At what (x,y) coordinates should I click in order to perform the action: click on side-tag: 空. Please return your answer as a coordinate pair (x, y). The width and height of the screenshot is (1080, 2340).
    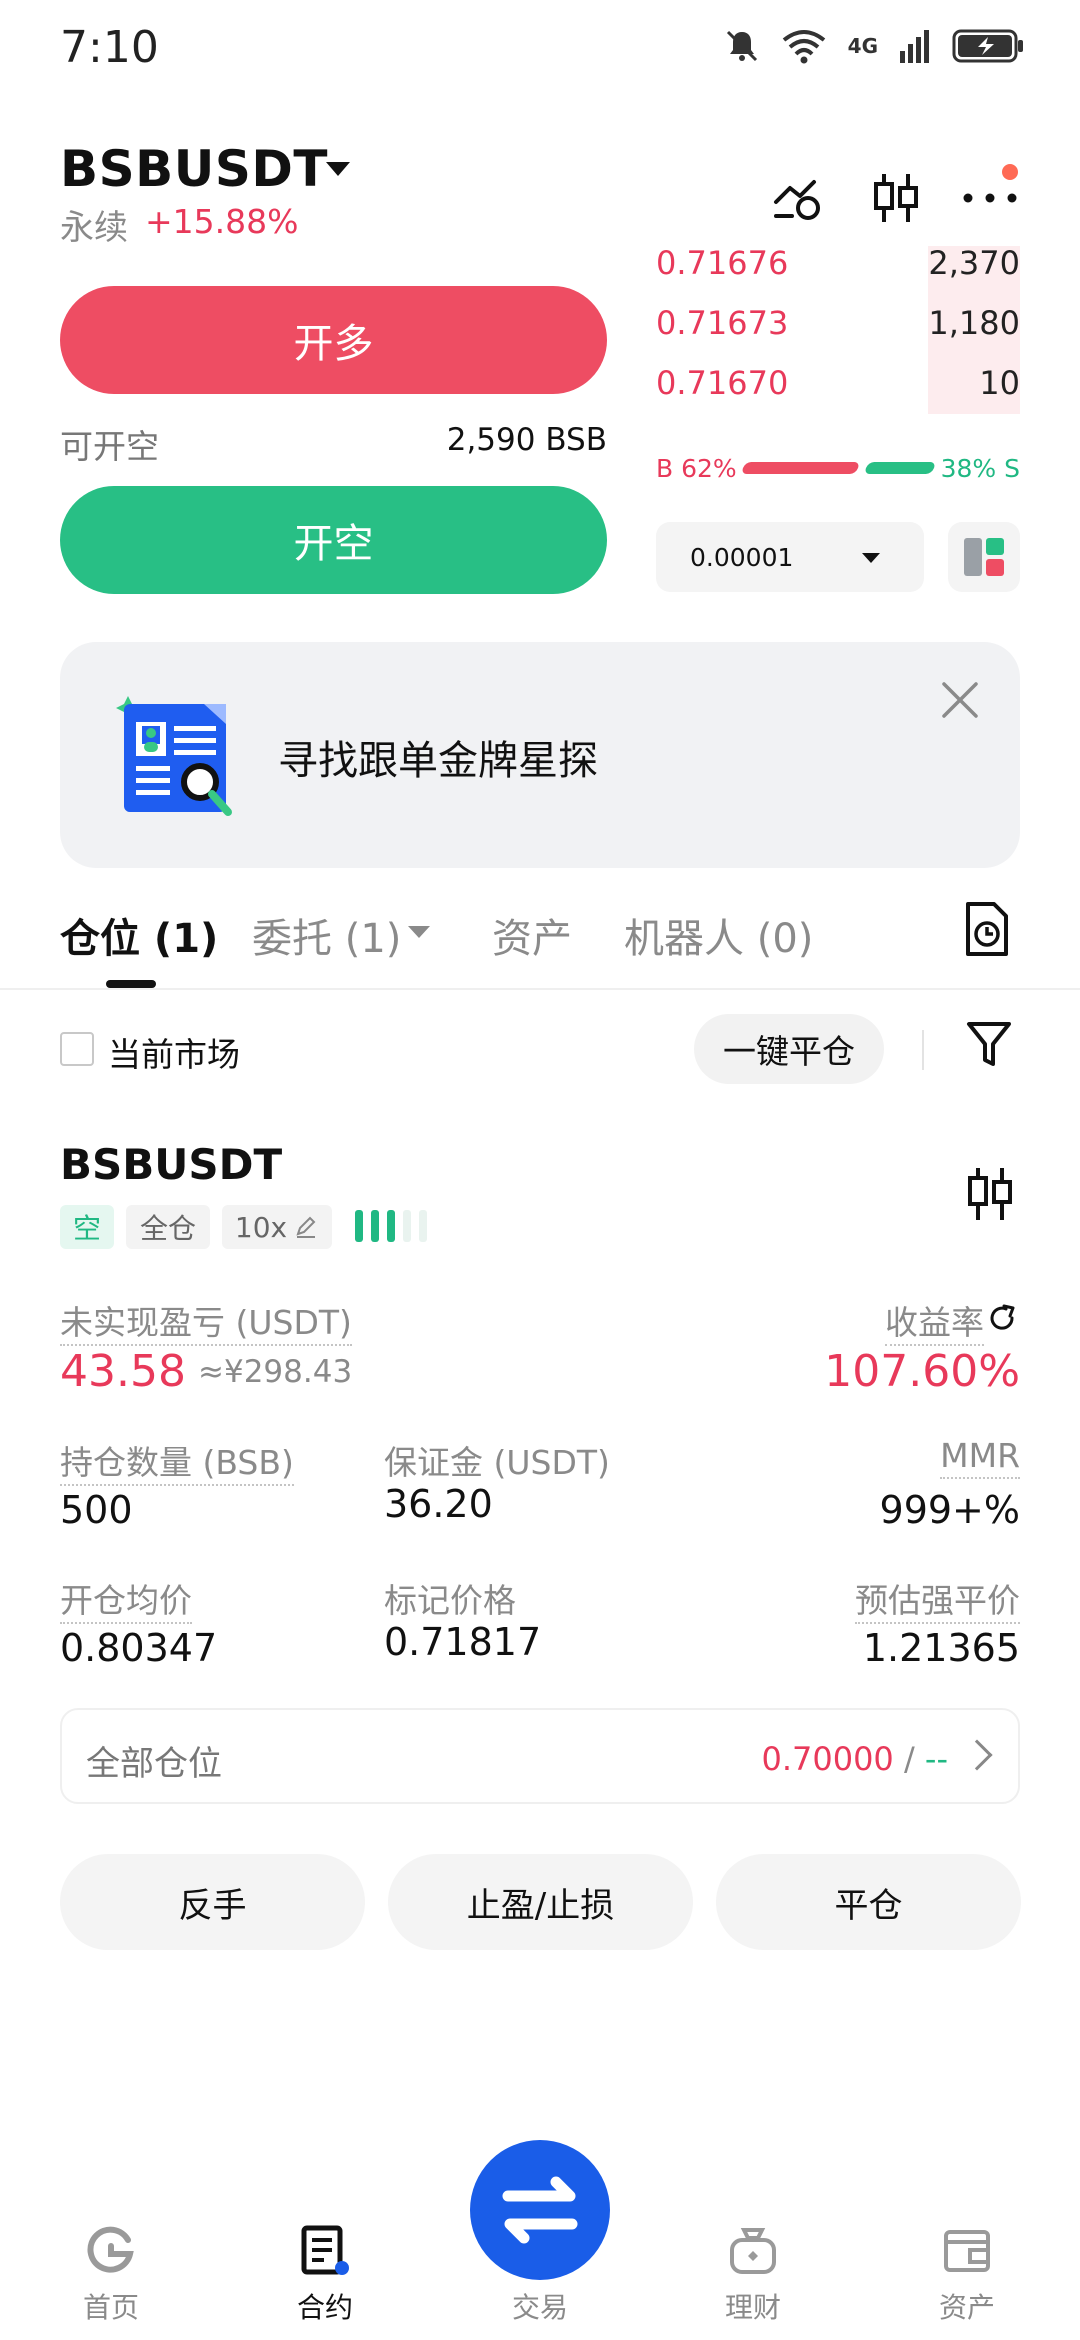
    Looking at the image, I should click on (87, 1227).